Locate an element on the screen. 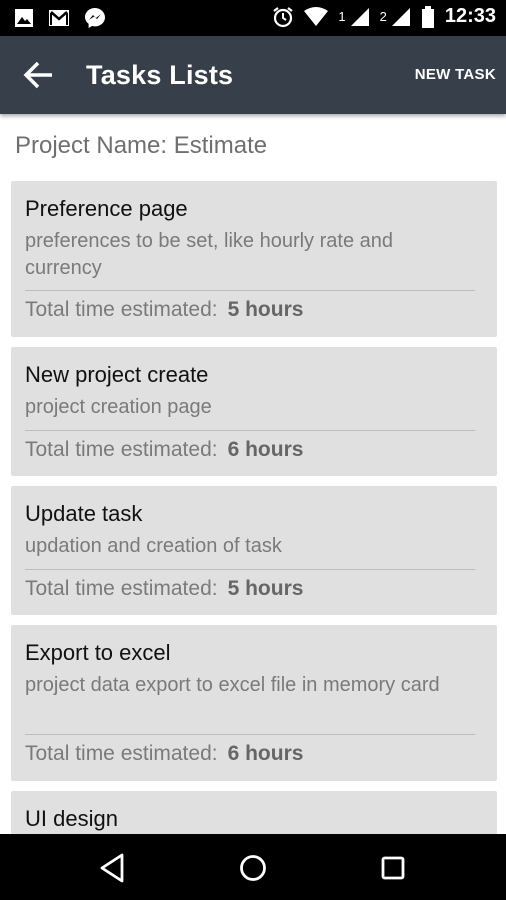 The width and height of the screenshot is (506, 900). task-description: updation and creation of task is located at coordinates (153, 546).